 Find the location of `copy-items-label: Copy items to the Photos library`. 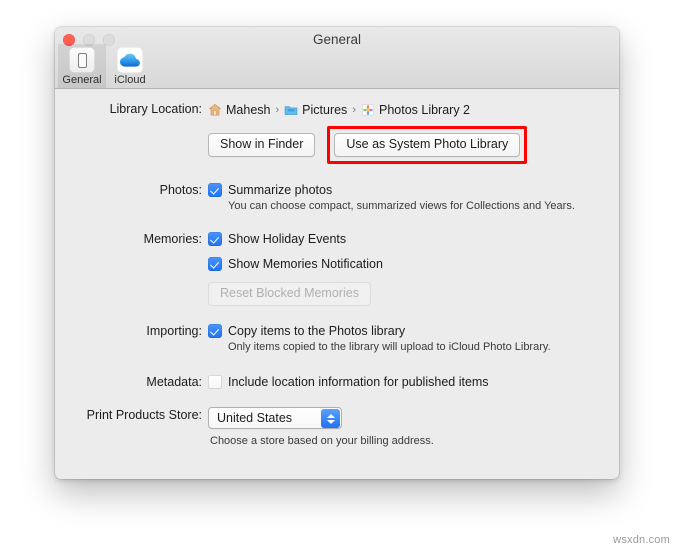

copy-items-label: Copy items to the Photos library is located at coordinates (317, 331).